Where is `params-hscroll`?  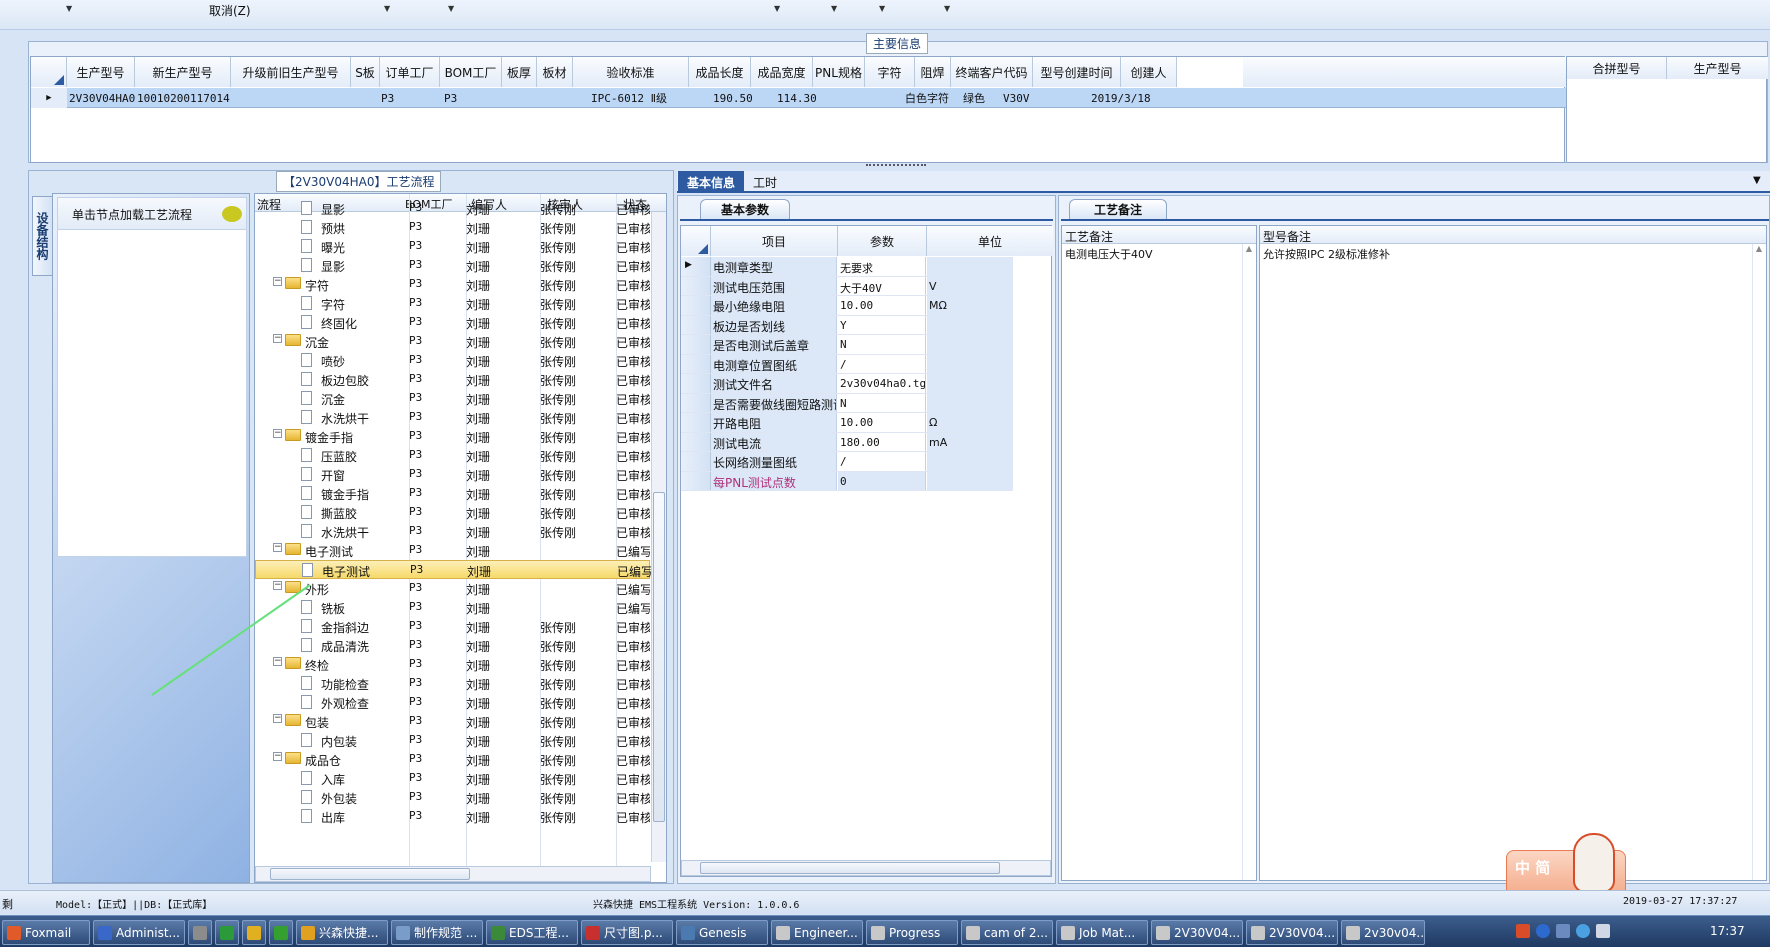 params-hscroll is located at coordinates (866, 868).